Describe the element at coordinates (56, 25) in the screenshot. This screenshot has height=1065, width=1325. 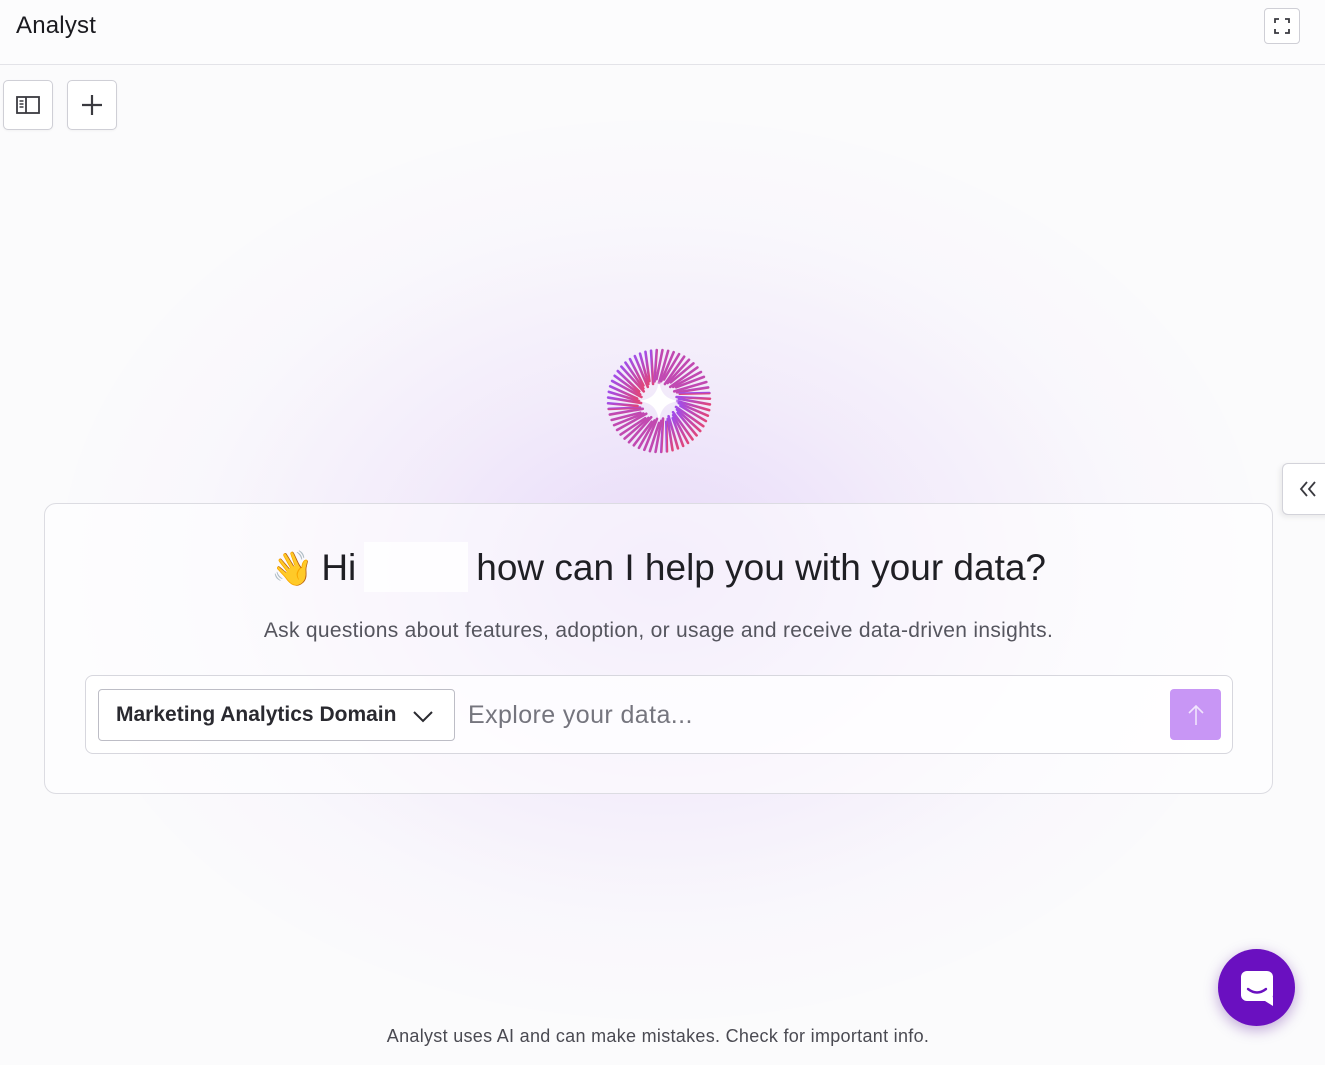
I see `app-title: Analyst` at that location.